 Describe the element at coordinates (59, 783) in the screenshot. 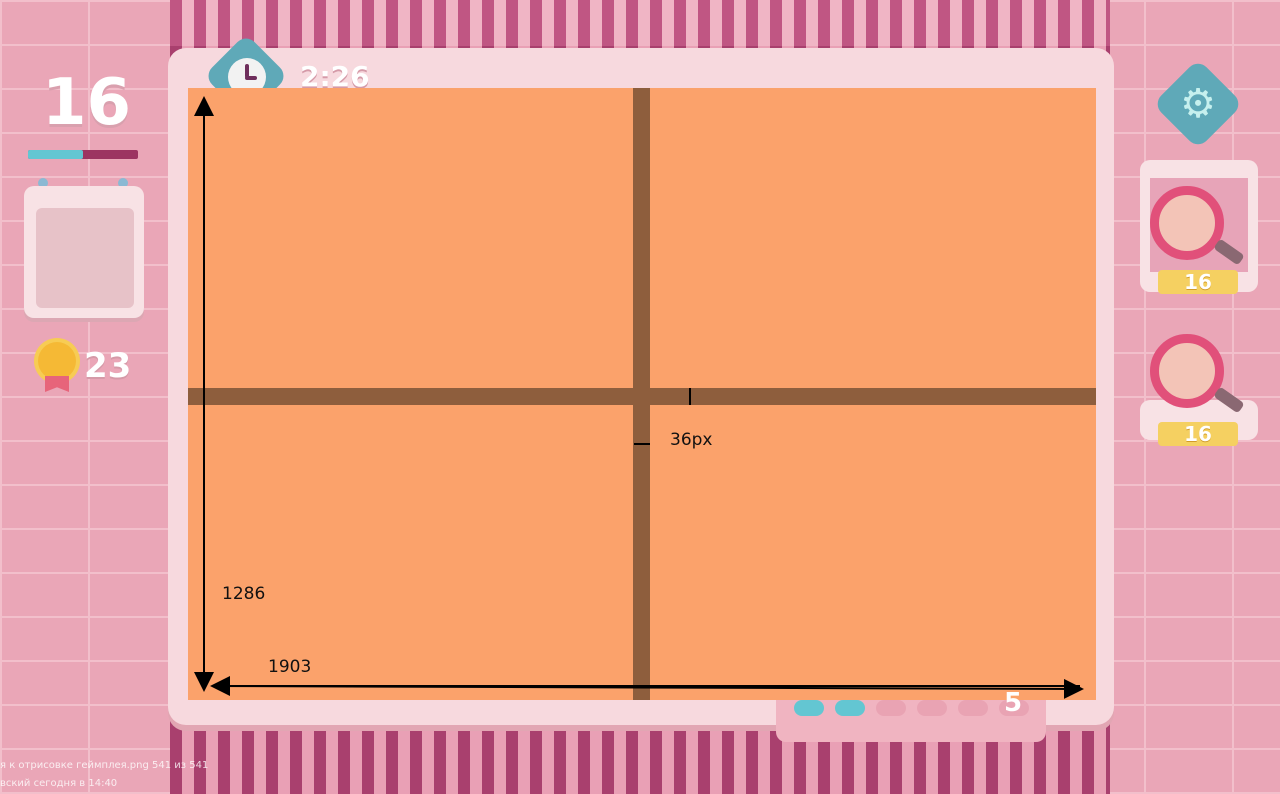

I see `viewer-caption: вский сегодня в 14:40` at that location.